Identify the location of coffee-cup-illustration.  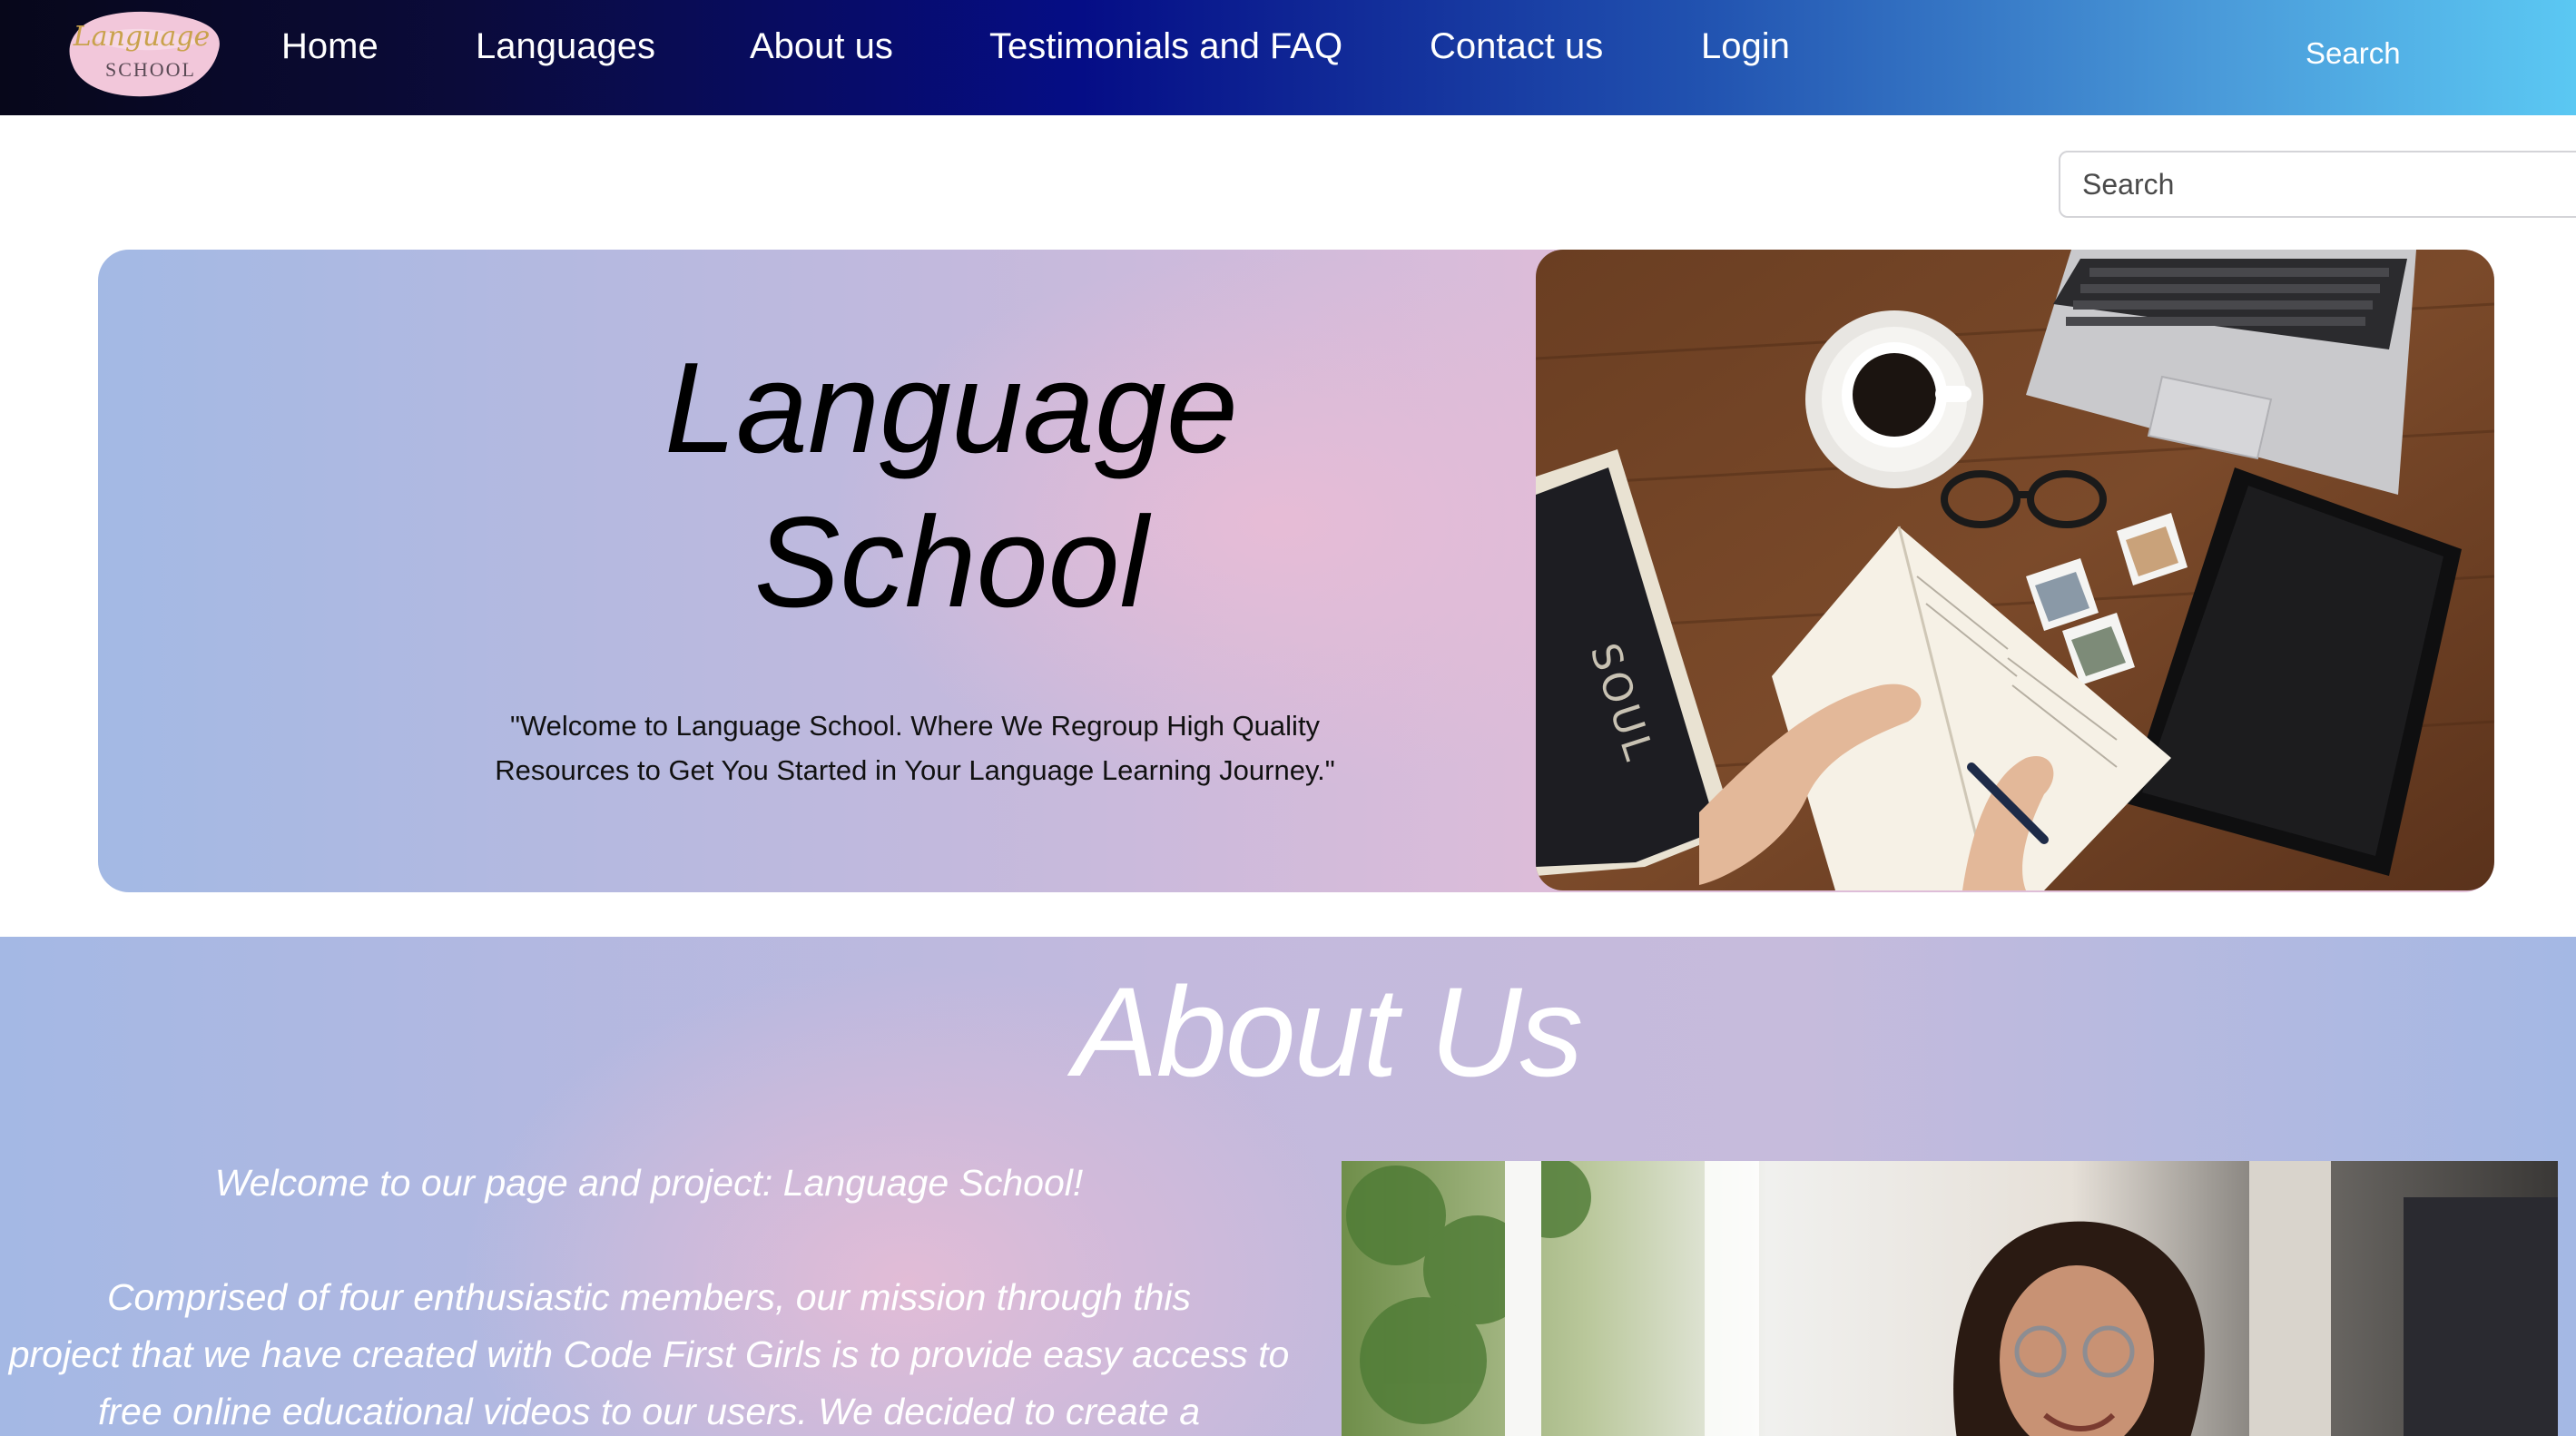
(1894, 399).